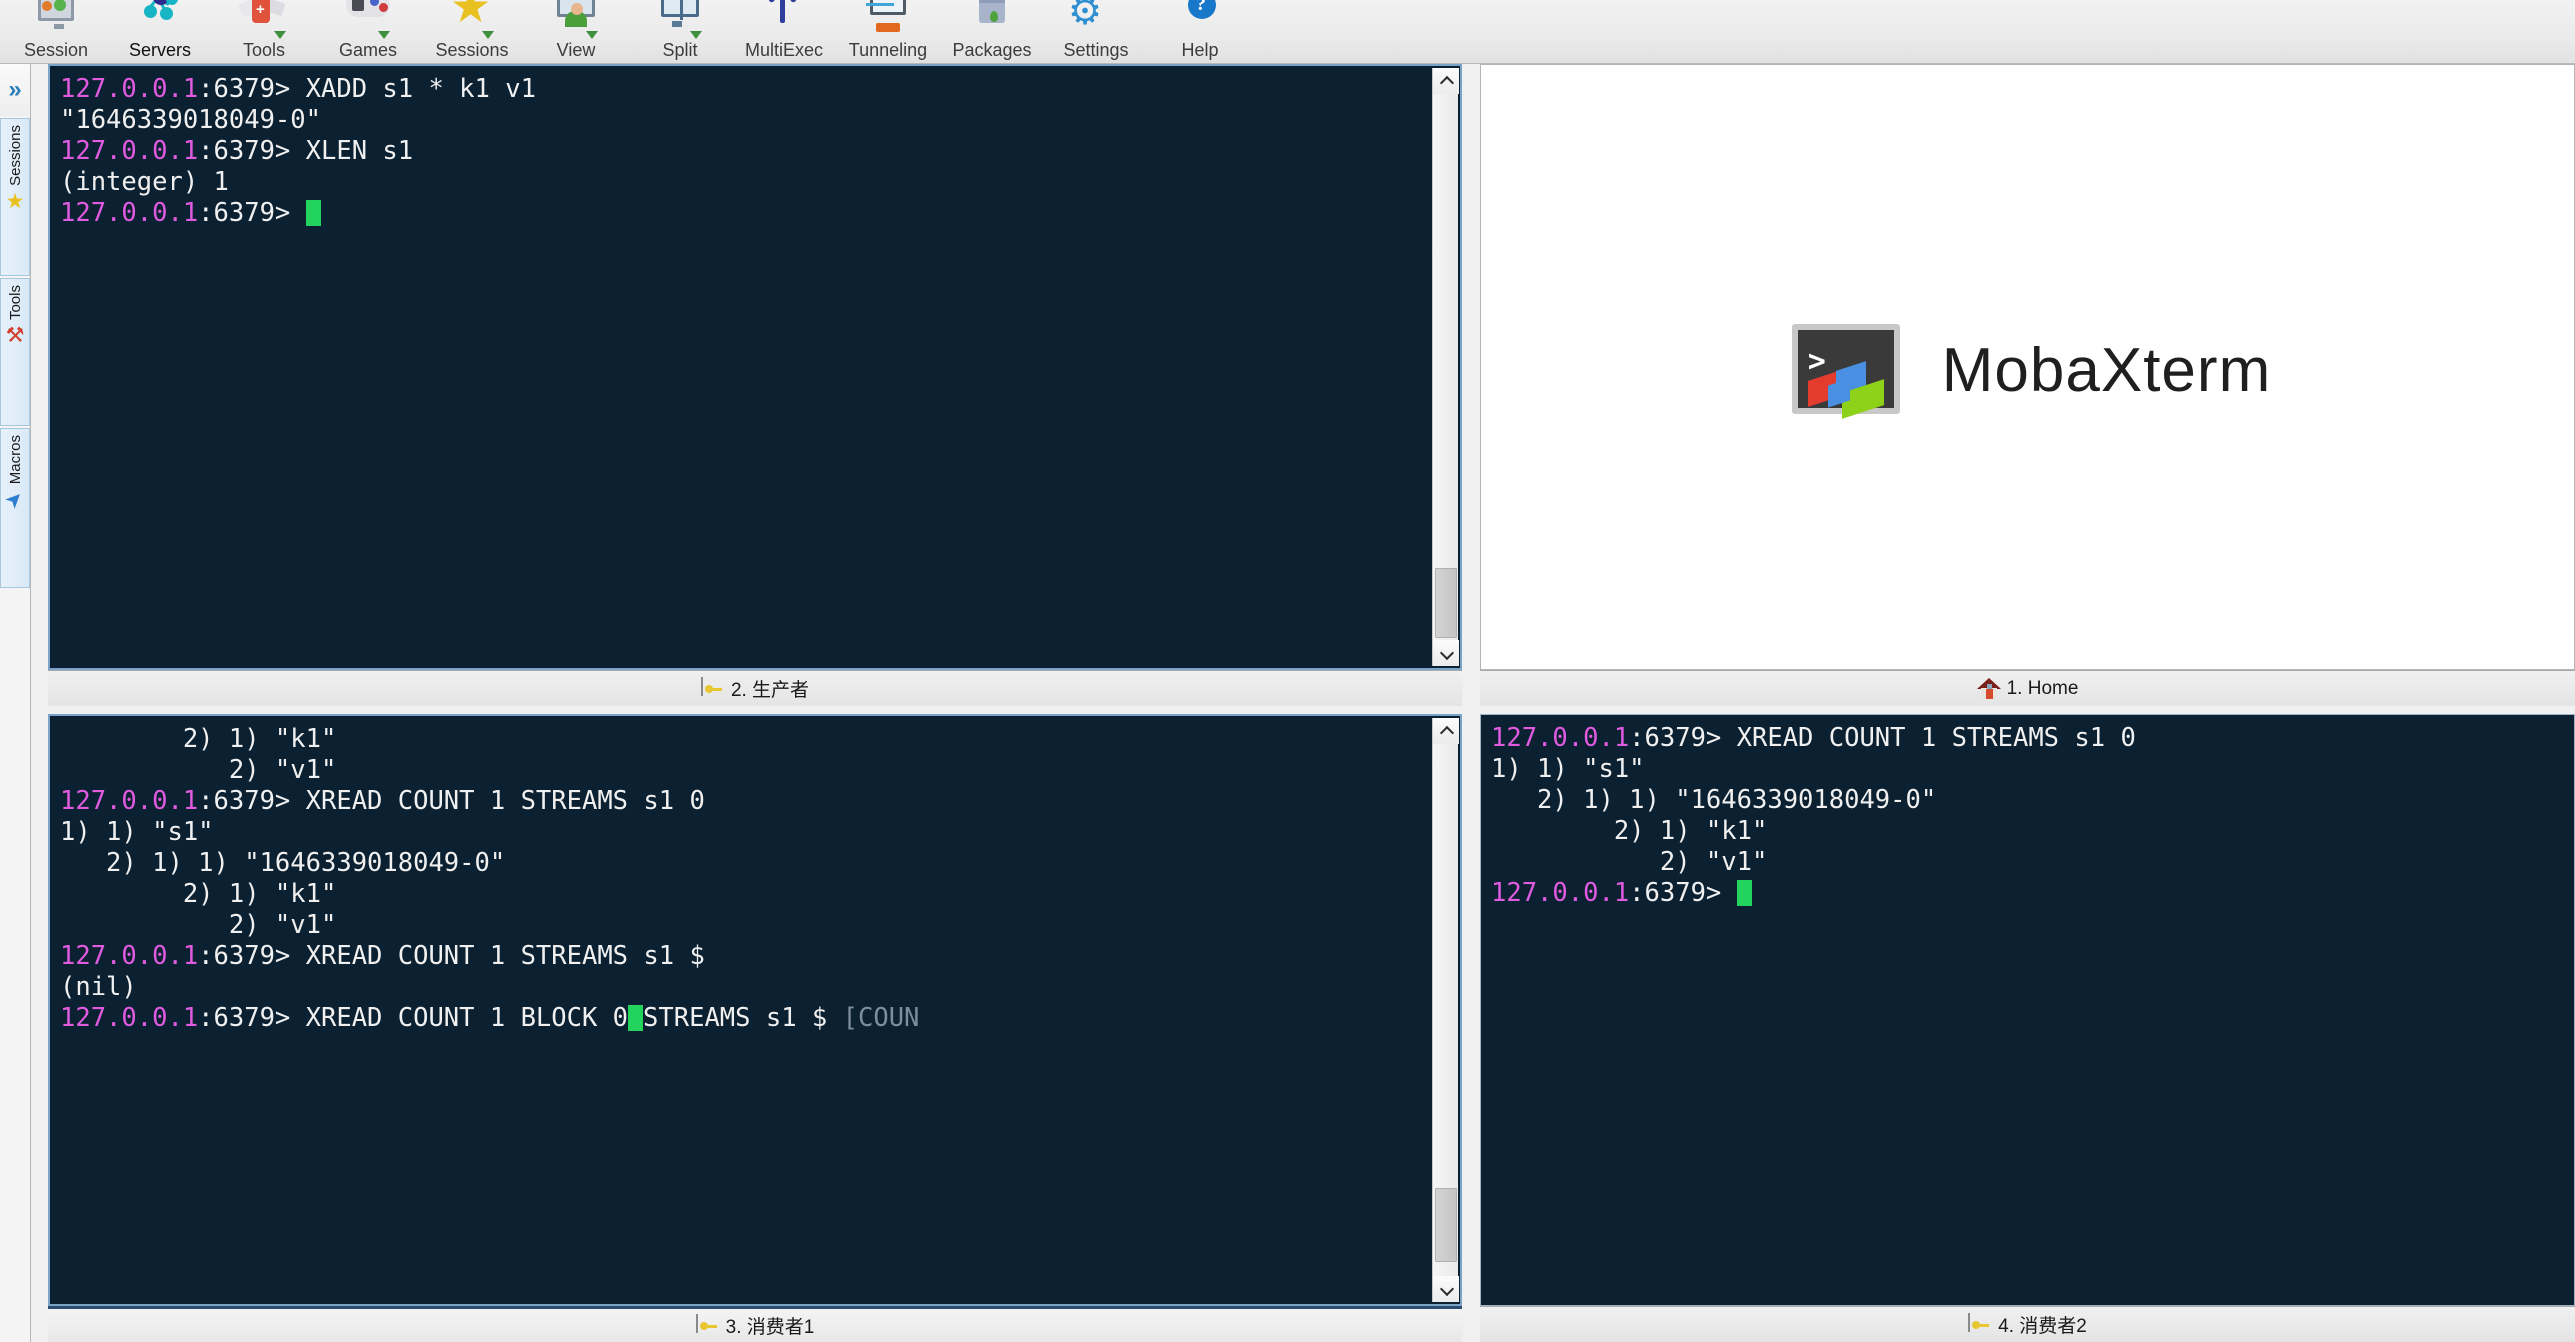  Describe the element at coordinates (15, 197) in the screenshot. I see `sidebar-item-sessions: Sessions ★` at that location.